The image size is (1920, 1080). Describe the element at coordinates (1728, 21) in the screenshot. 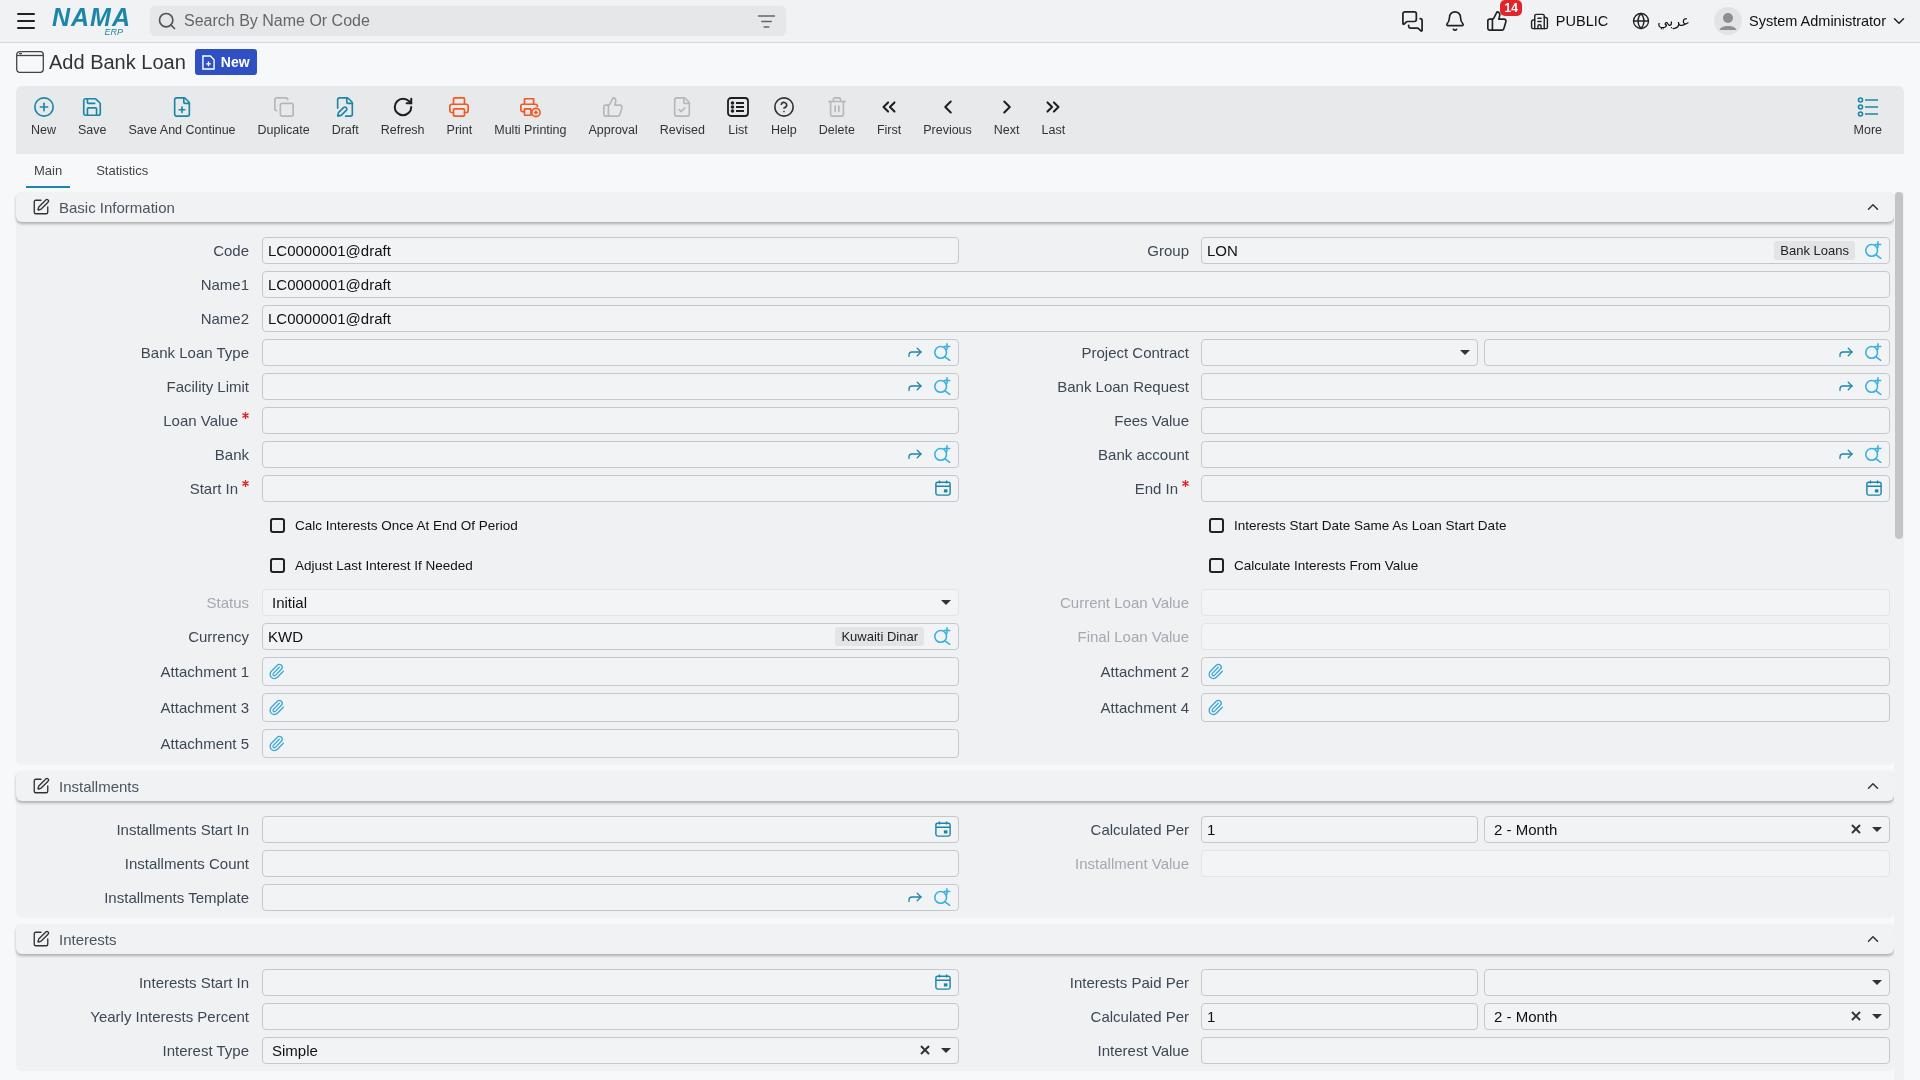

I see `avatar-icon` at that location.